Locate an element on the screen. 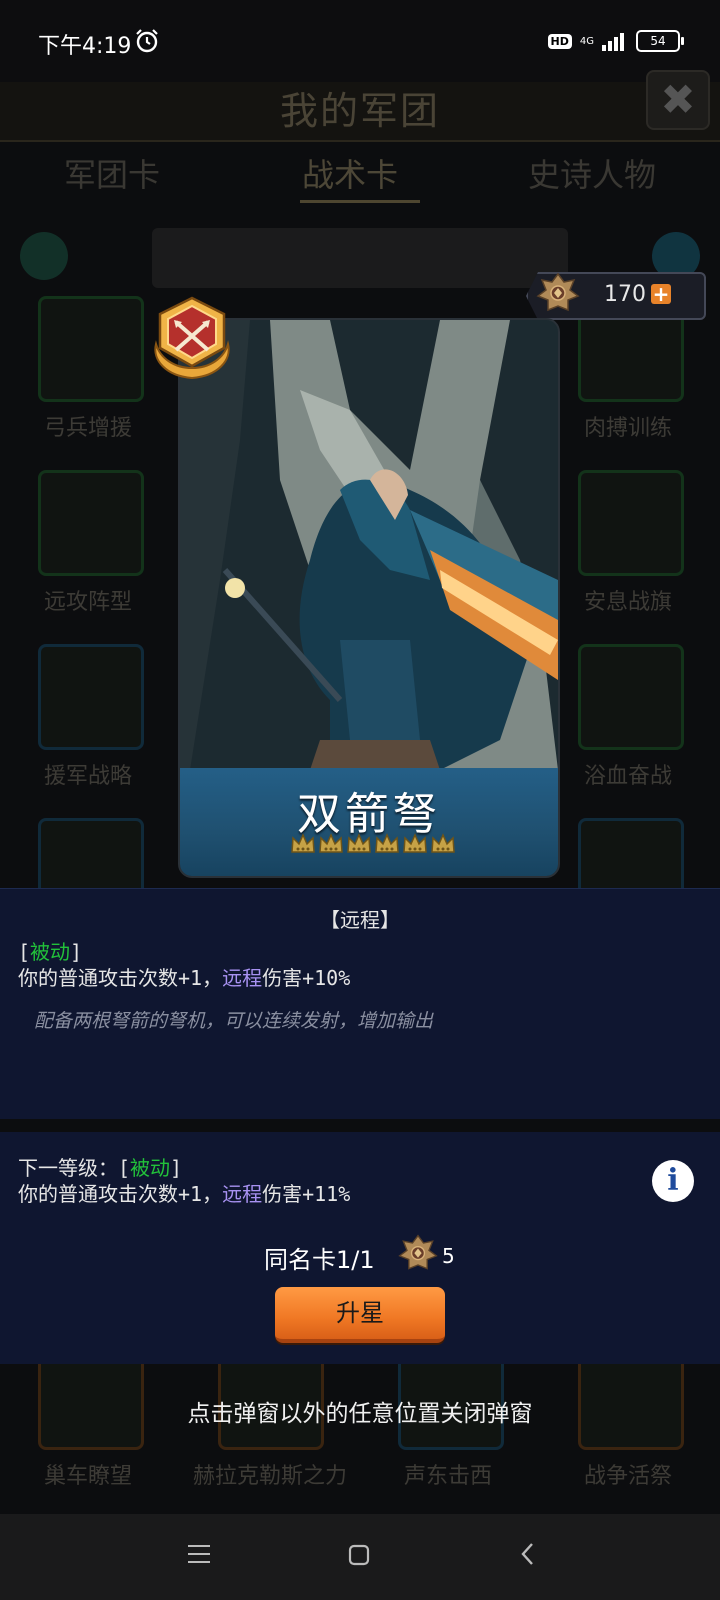  next-level-prefix: 下一等级：[ is located at coordinates (74, 1168).